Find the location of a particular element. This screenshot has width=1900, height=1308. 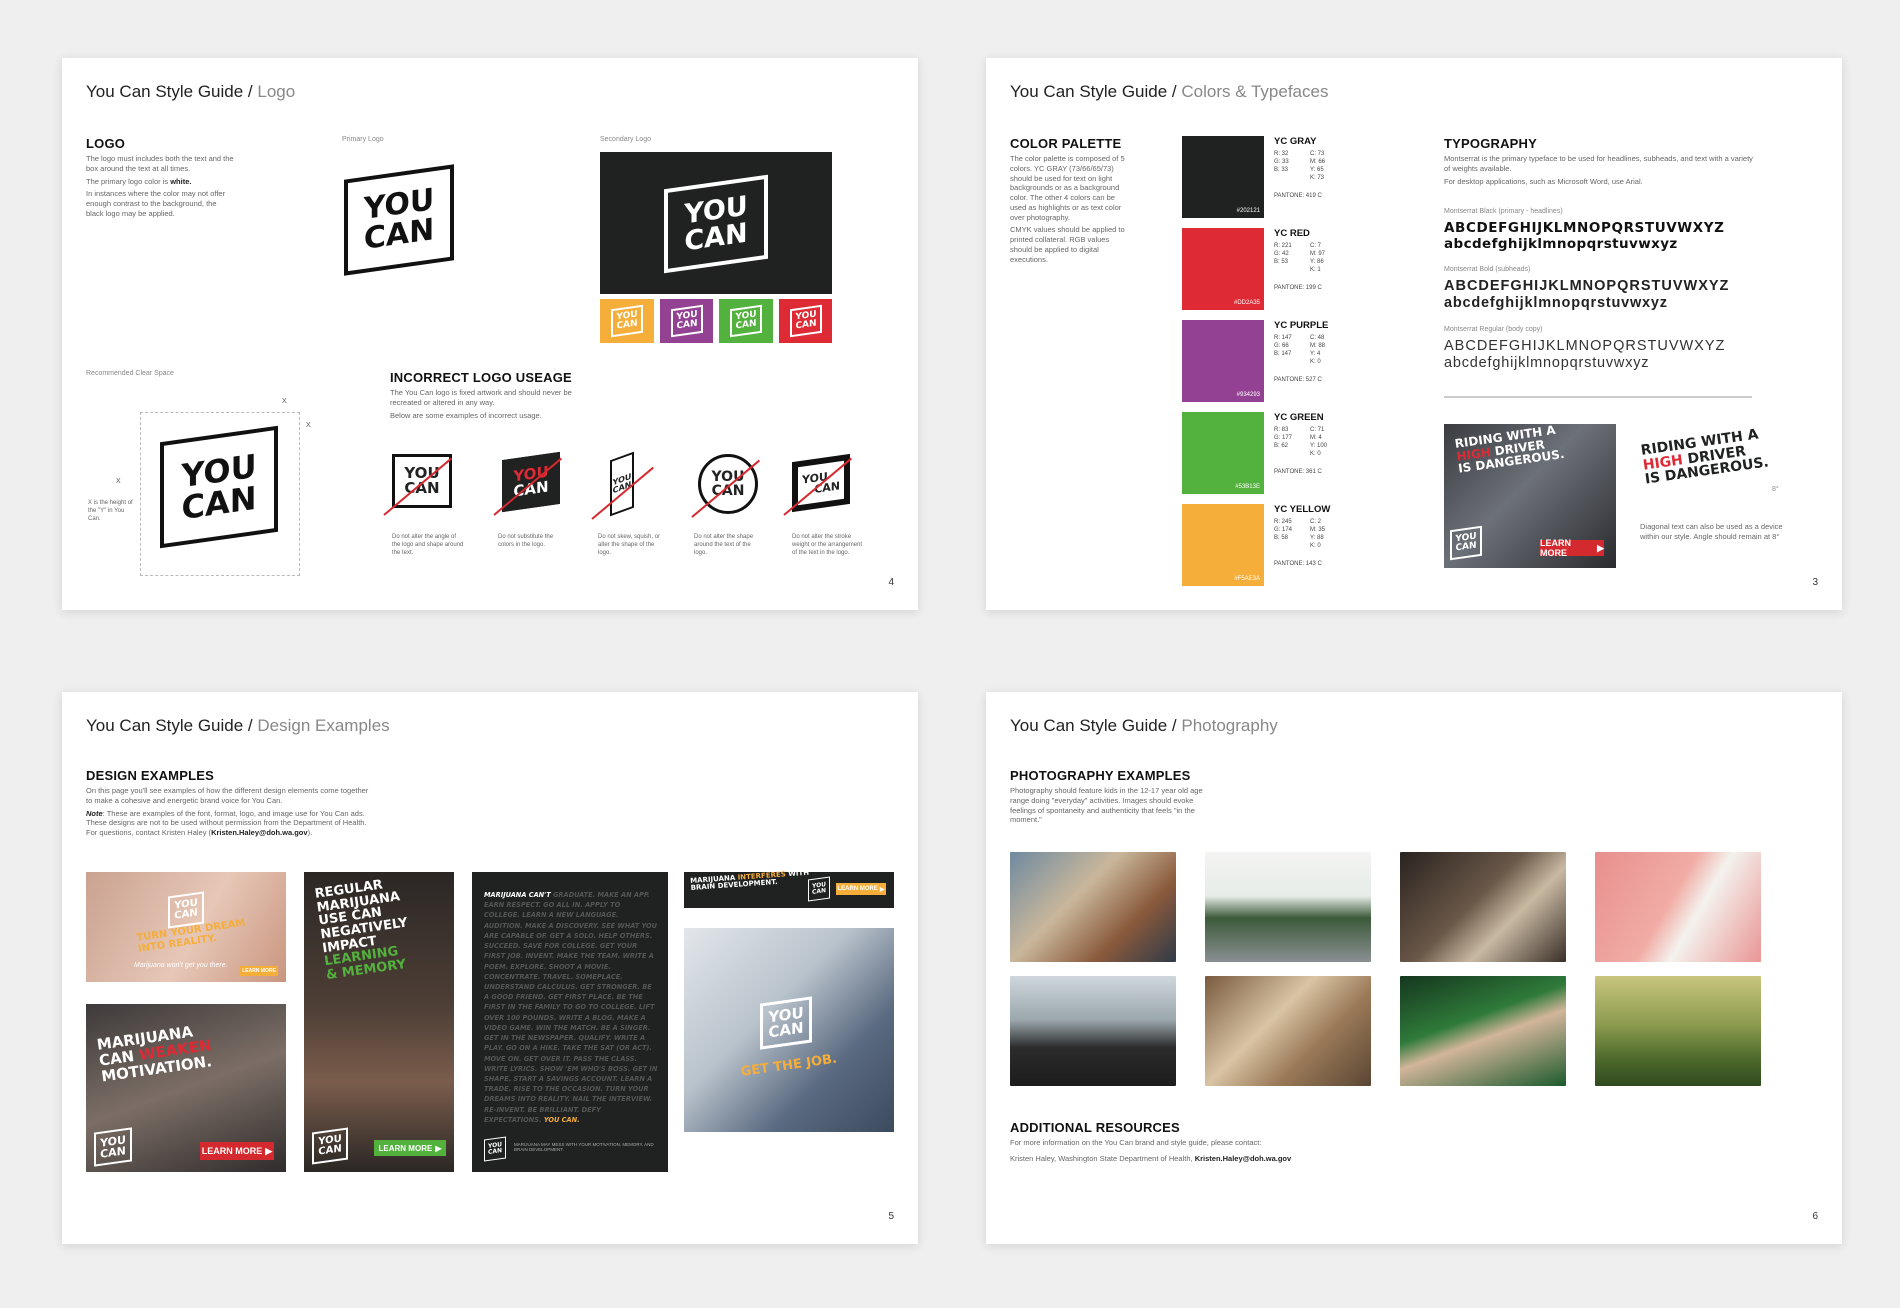

color-cmyk: C: 48 M: 88 Y: 4 K: 0 is located at coordinates (1318, 350).